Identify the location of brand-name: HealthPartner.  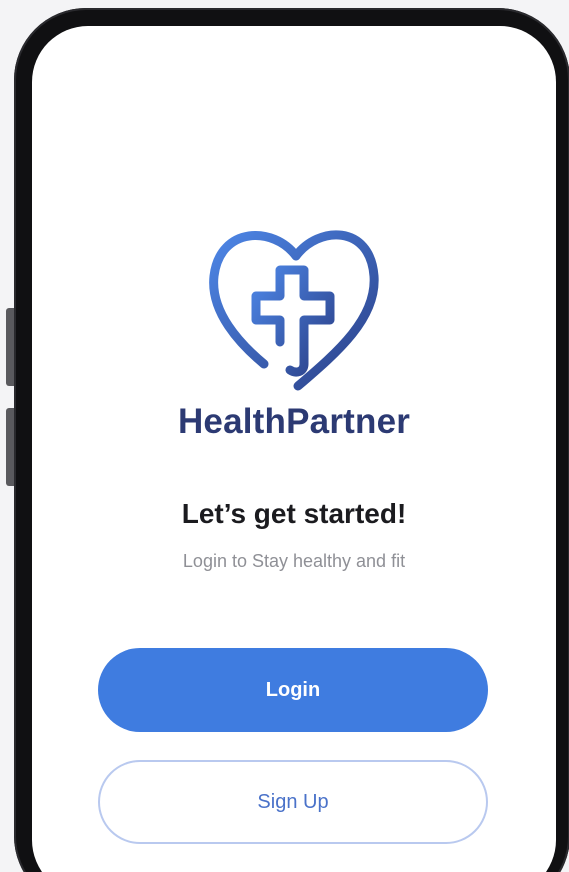
(294, 421).